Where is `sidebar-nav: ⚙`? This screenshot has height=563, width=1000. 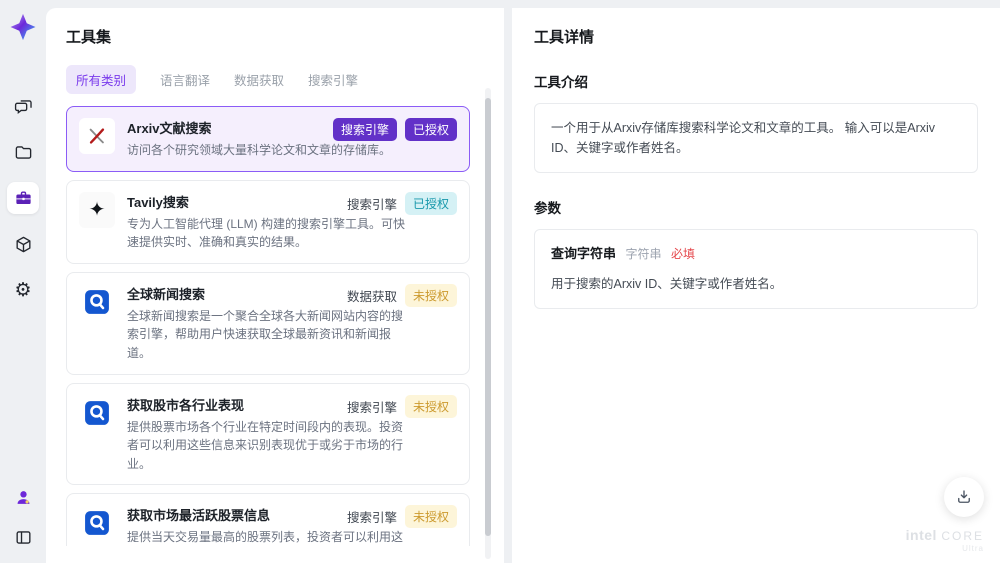
sidebar-nav: ⚙ is located at coordinates (23, 198).